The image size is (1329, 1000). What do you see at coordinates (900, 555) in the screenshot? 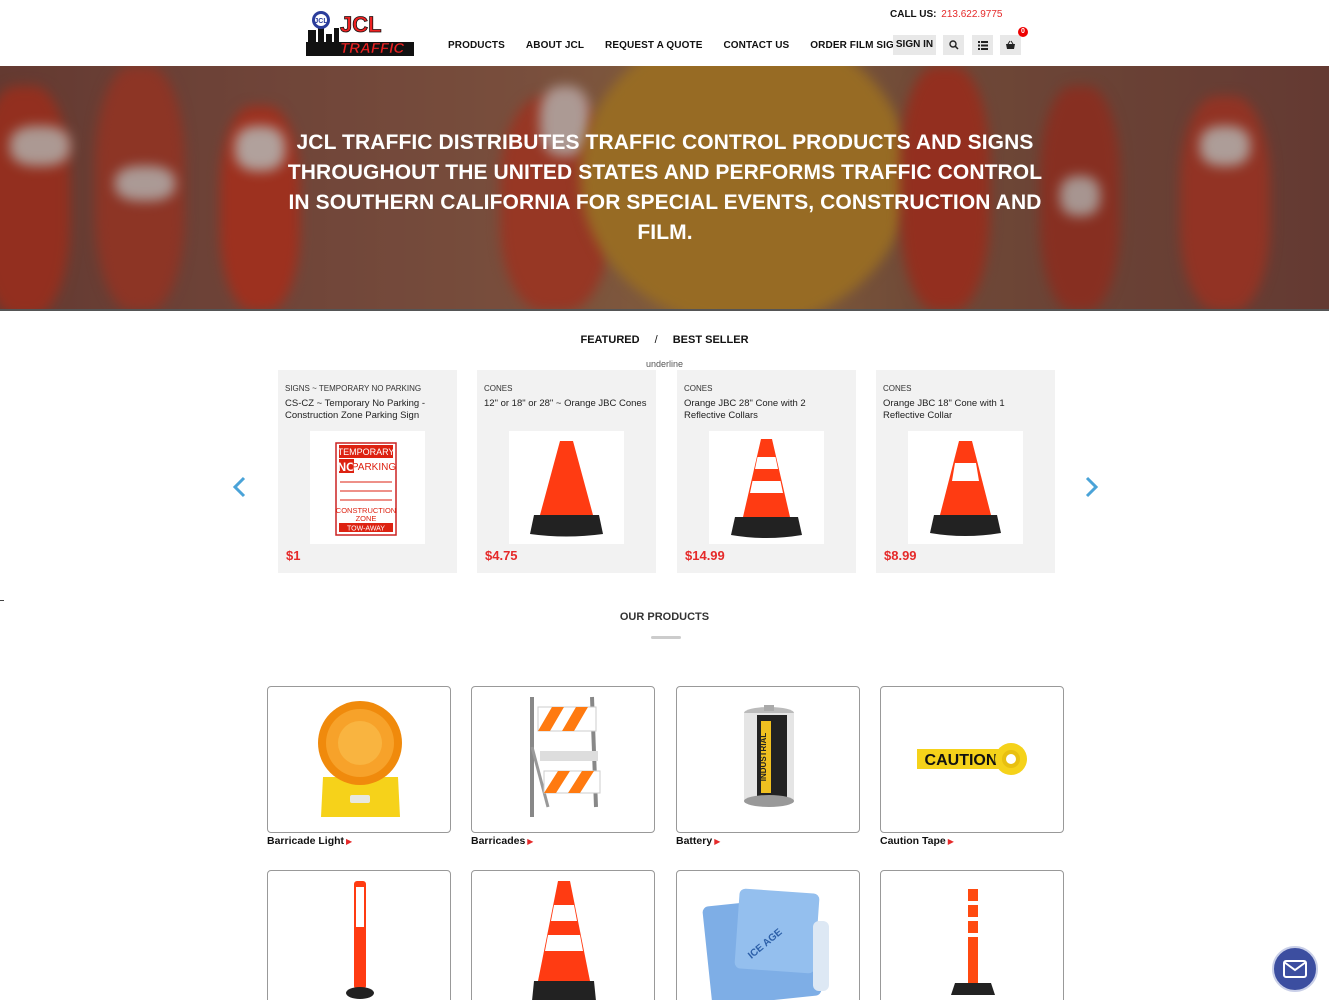
I see `product-price: $8.99` at bounding box center [900, 555].